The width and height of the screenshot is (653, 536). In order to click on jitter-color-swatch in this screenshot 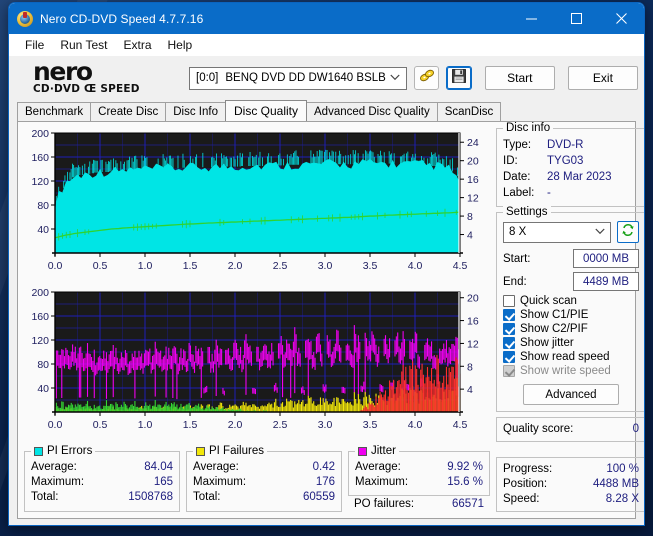, I will do `click(362, 451)`.